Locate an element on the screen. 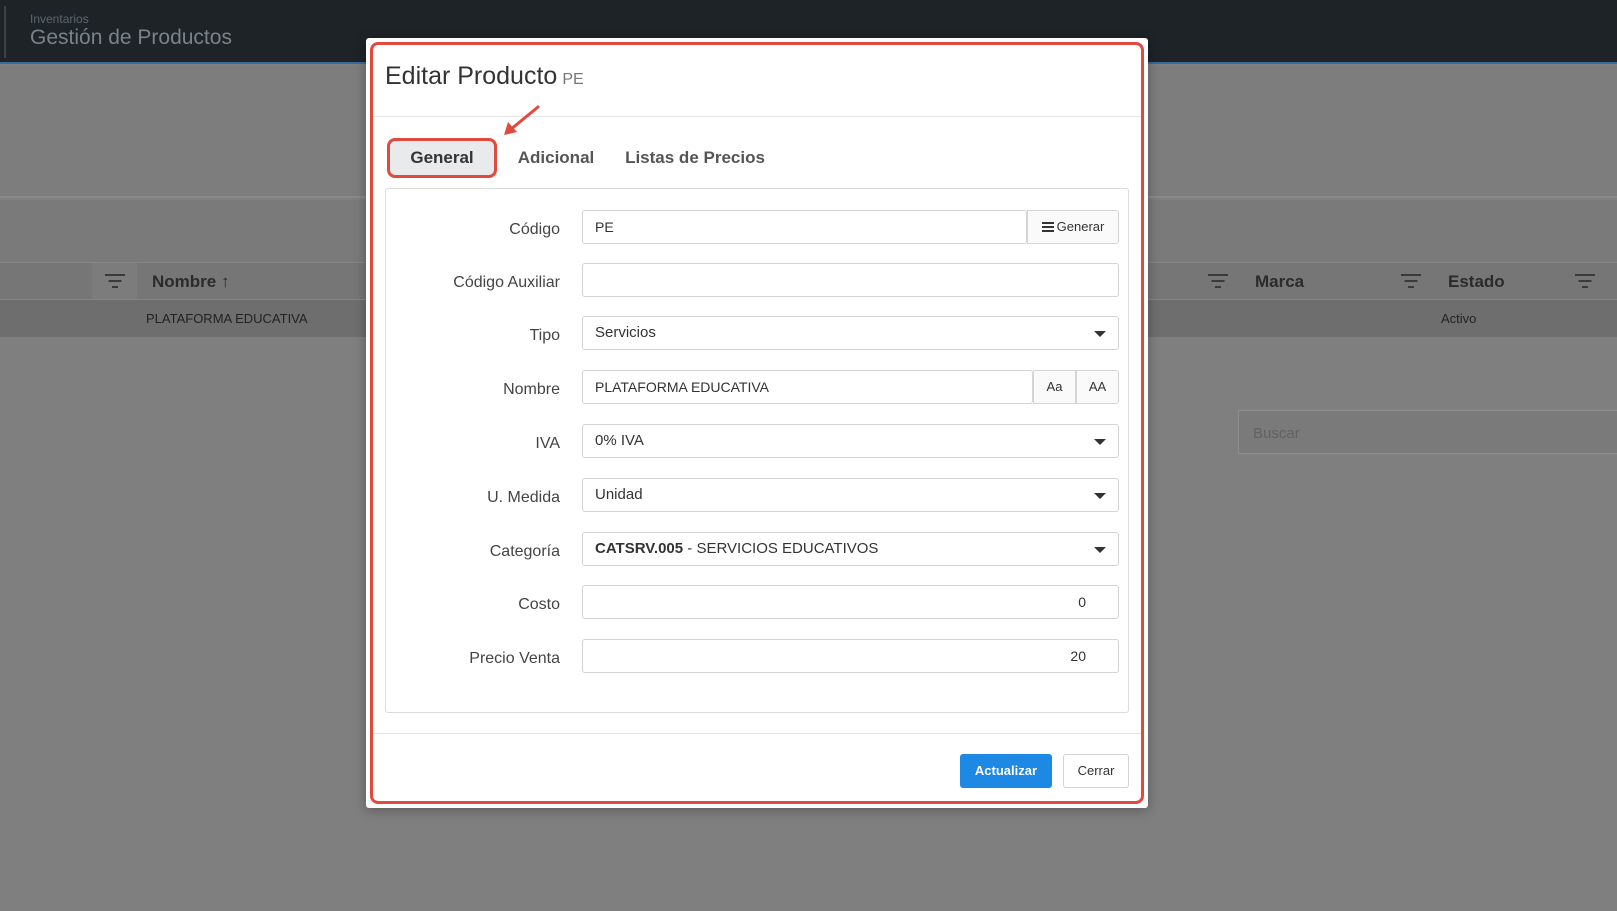 This screenshot has height=911, width=1617. label-codigo-auxiliar: Código Auxiliar is located at coordinates (506, 282).